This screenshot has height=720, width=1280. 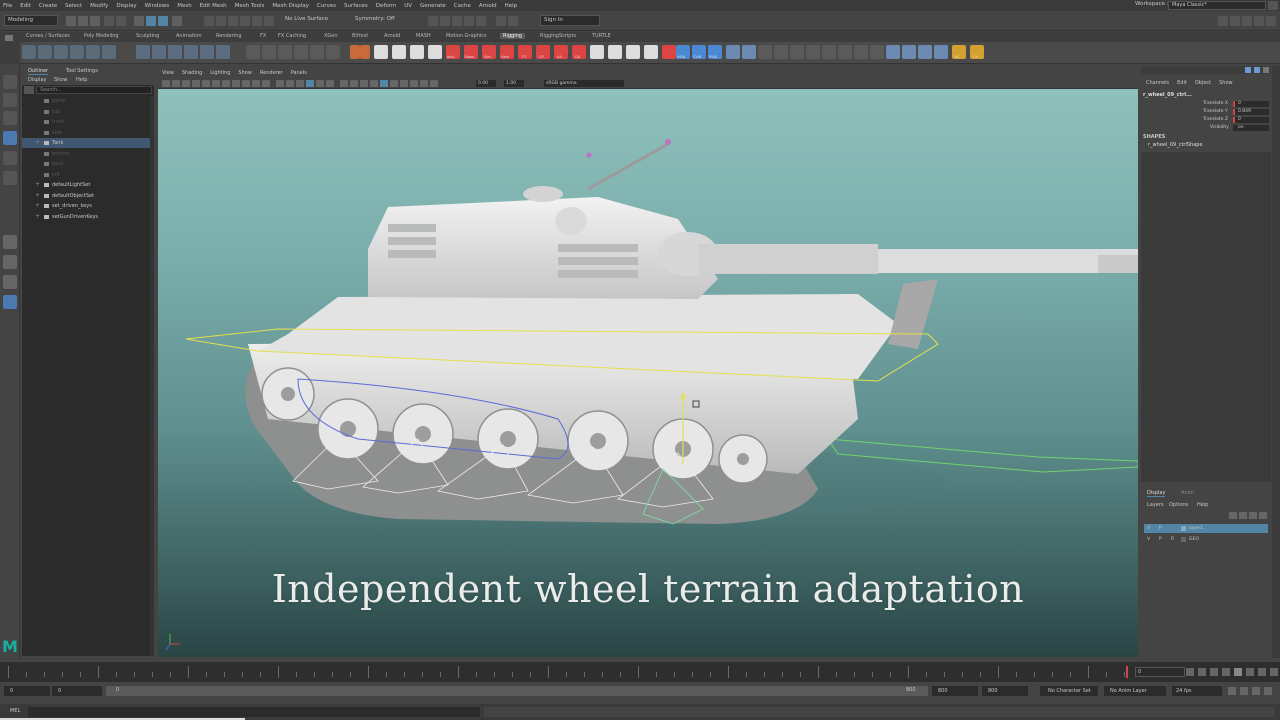 I want to click on outliner-item: + Tank, so click(x=88, y=143).